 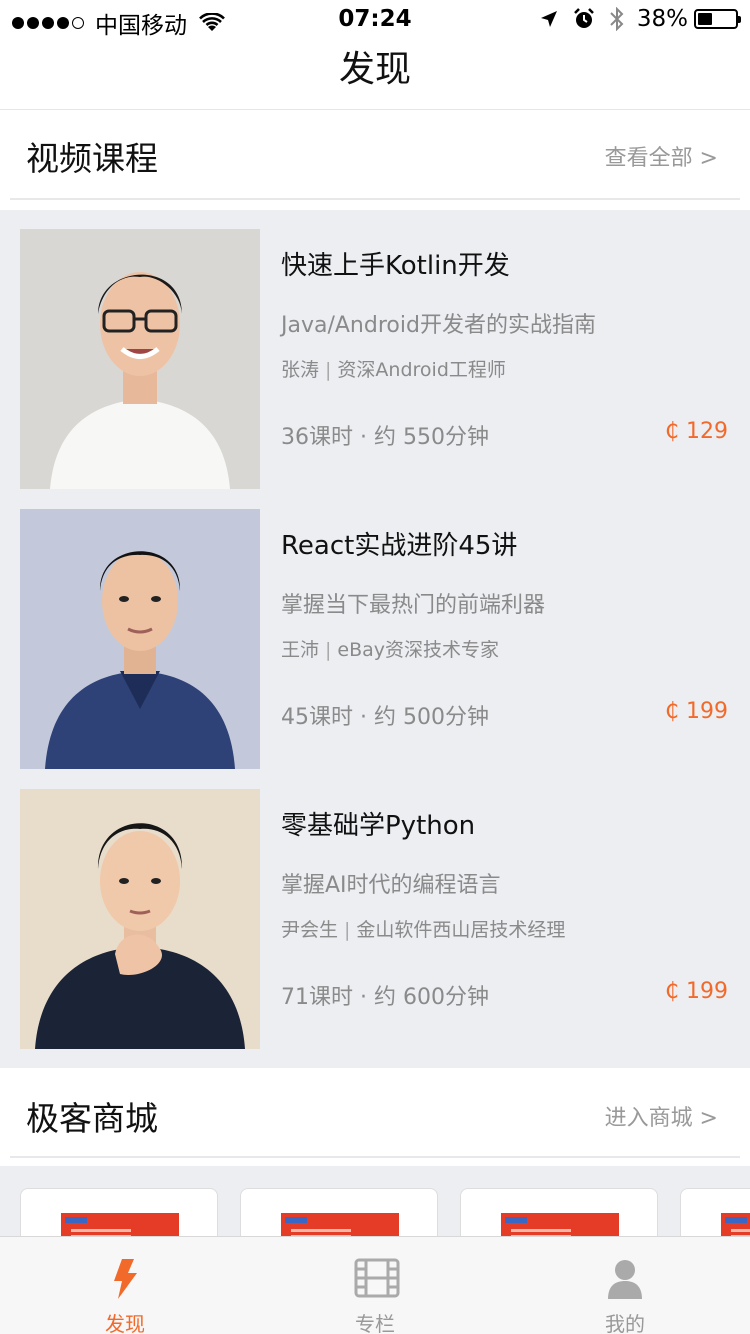 I want to click on battery-icon, so click(x=717, y=19).